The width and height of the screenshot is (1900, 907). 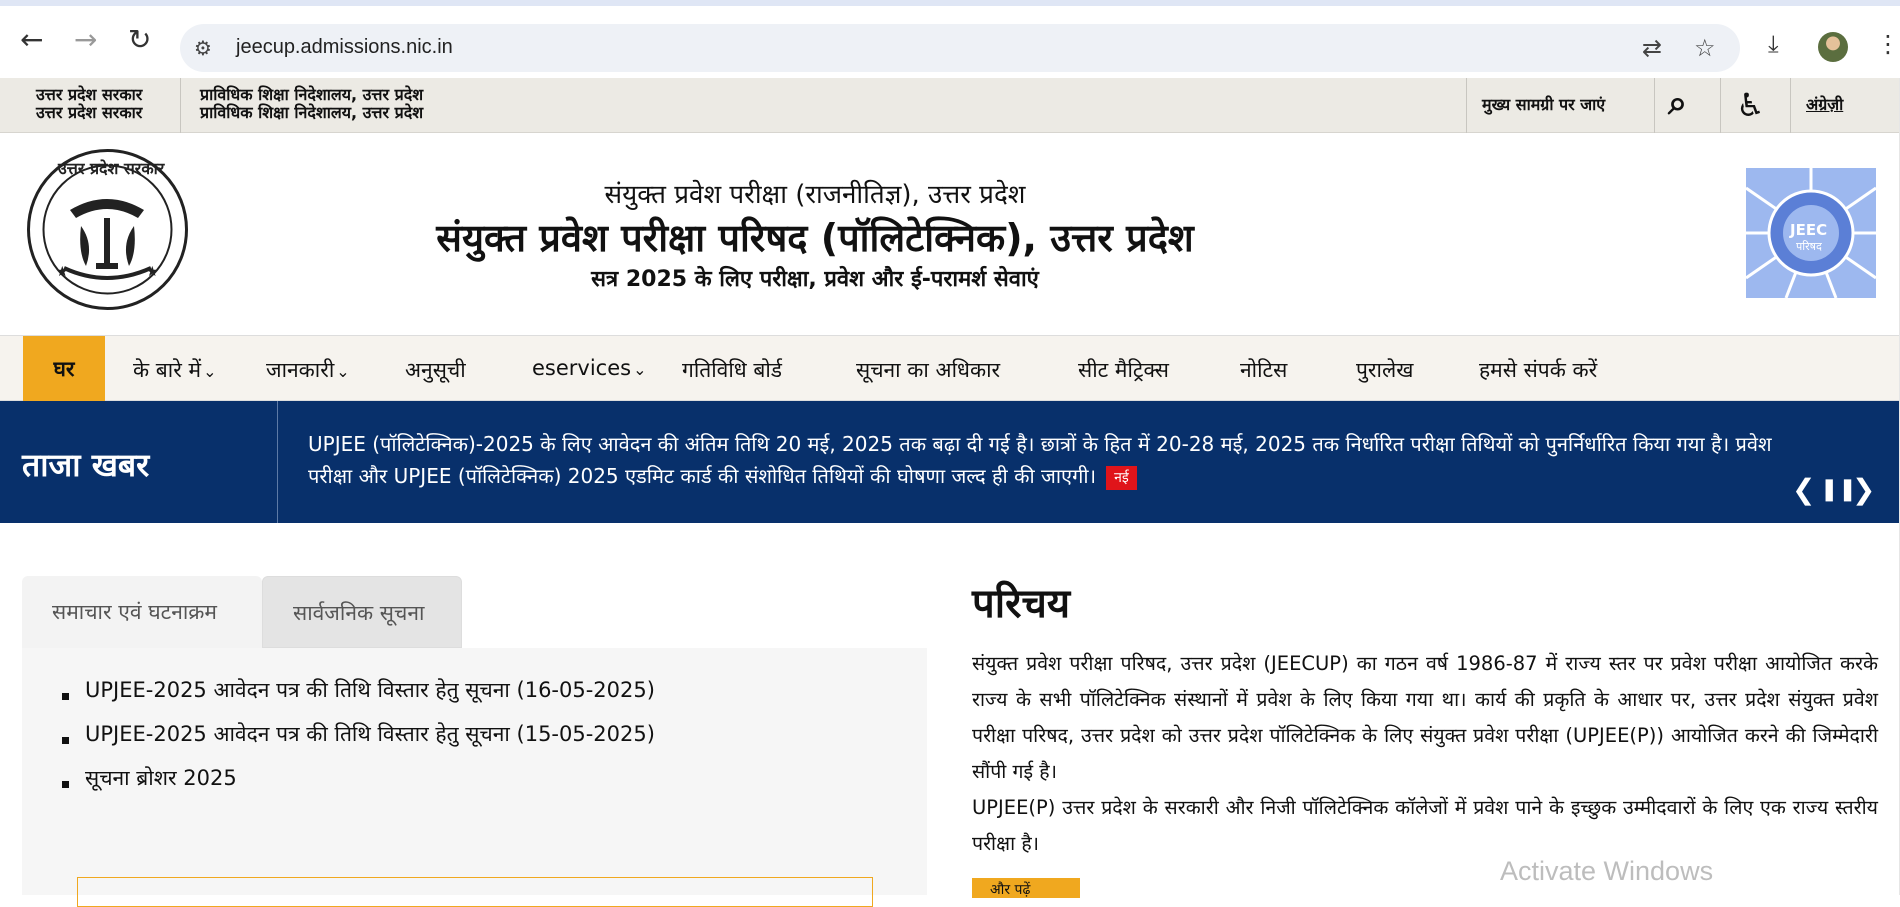 I want to click on nav-label: गतिविधि बोर्ड, so click(x=732, y=370).